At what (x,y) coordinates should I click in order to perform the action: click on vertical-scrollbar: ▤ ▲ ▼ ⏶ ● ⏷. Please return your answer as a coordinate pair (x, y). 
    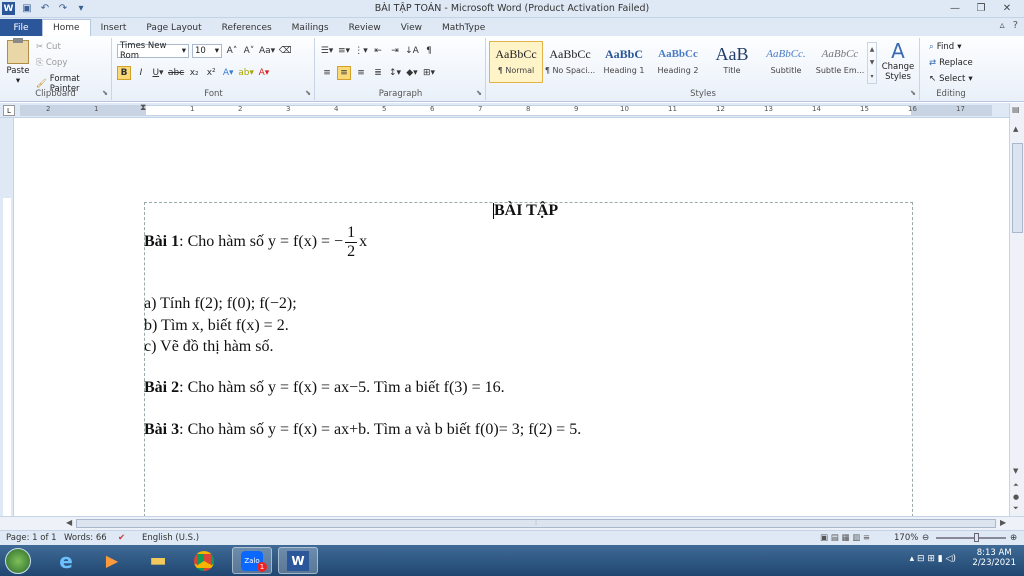
    Looking at the image, I should click on (1016, 310).